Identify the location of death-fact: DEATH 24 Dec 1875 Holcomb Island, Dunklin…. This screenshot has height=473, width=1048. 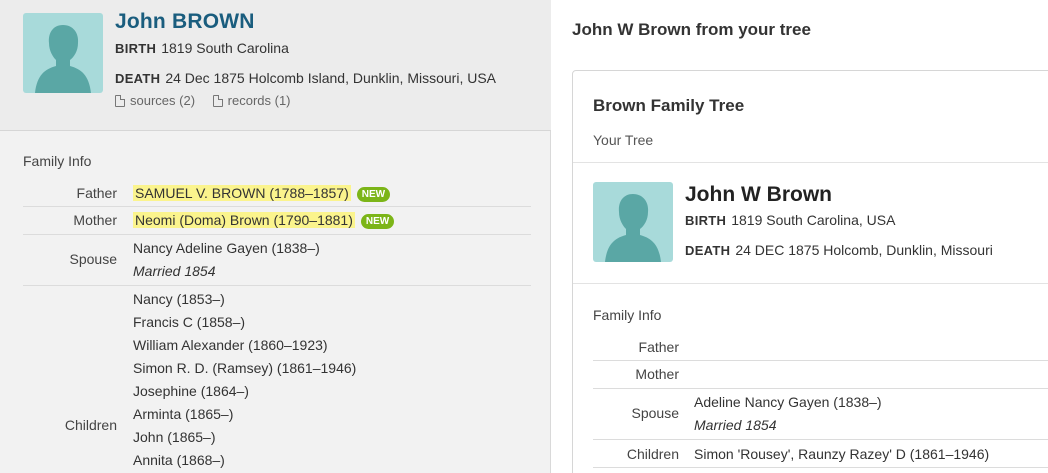
(305, 78).